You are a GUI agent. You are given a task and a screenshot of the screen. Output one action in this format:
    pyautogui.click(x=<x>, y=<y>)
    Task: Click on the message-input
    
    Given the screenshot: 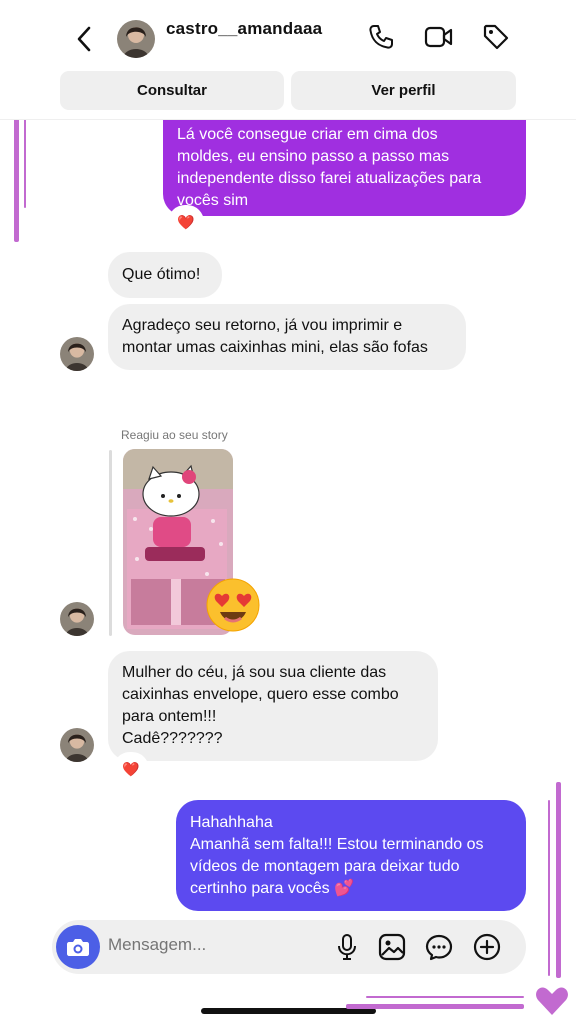 What is the action you would take?
    pyautogui.click(x=208, y=945)
    